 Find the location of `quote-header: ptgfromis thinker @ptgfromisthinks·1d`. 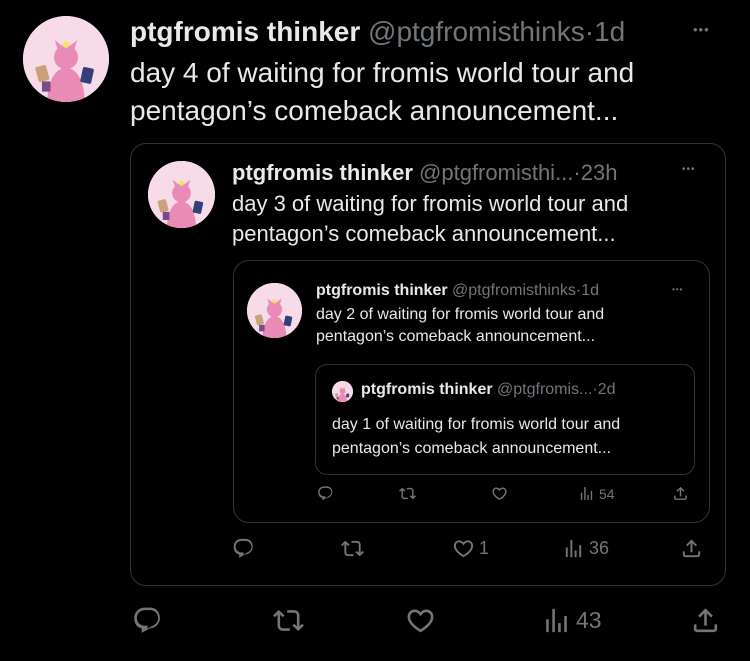

quote-header: ptgfromis thinker @ptgfromisthinks·1d is located at coordinates (457, 291).